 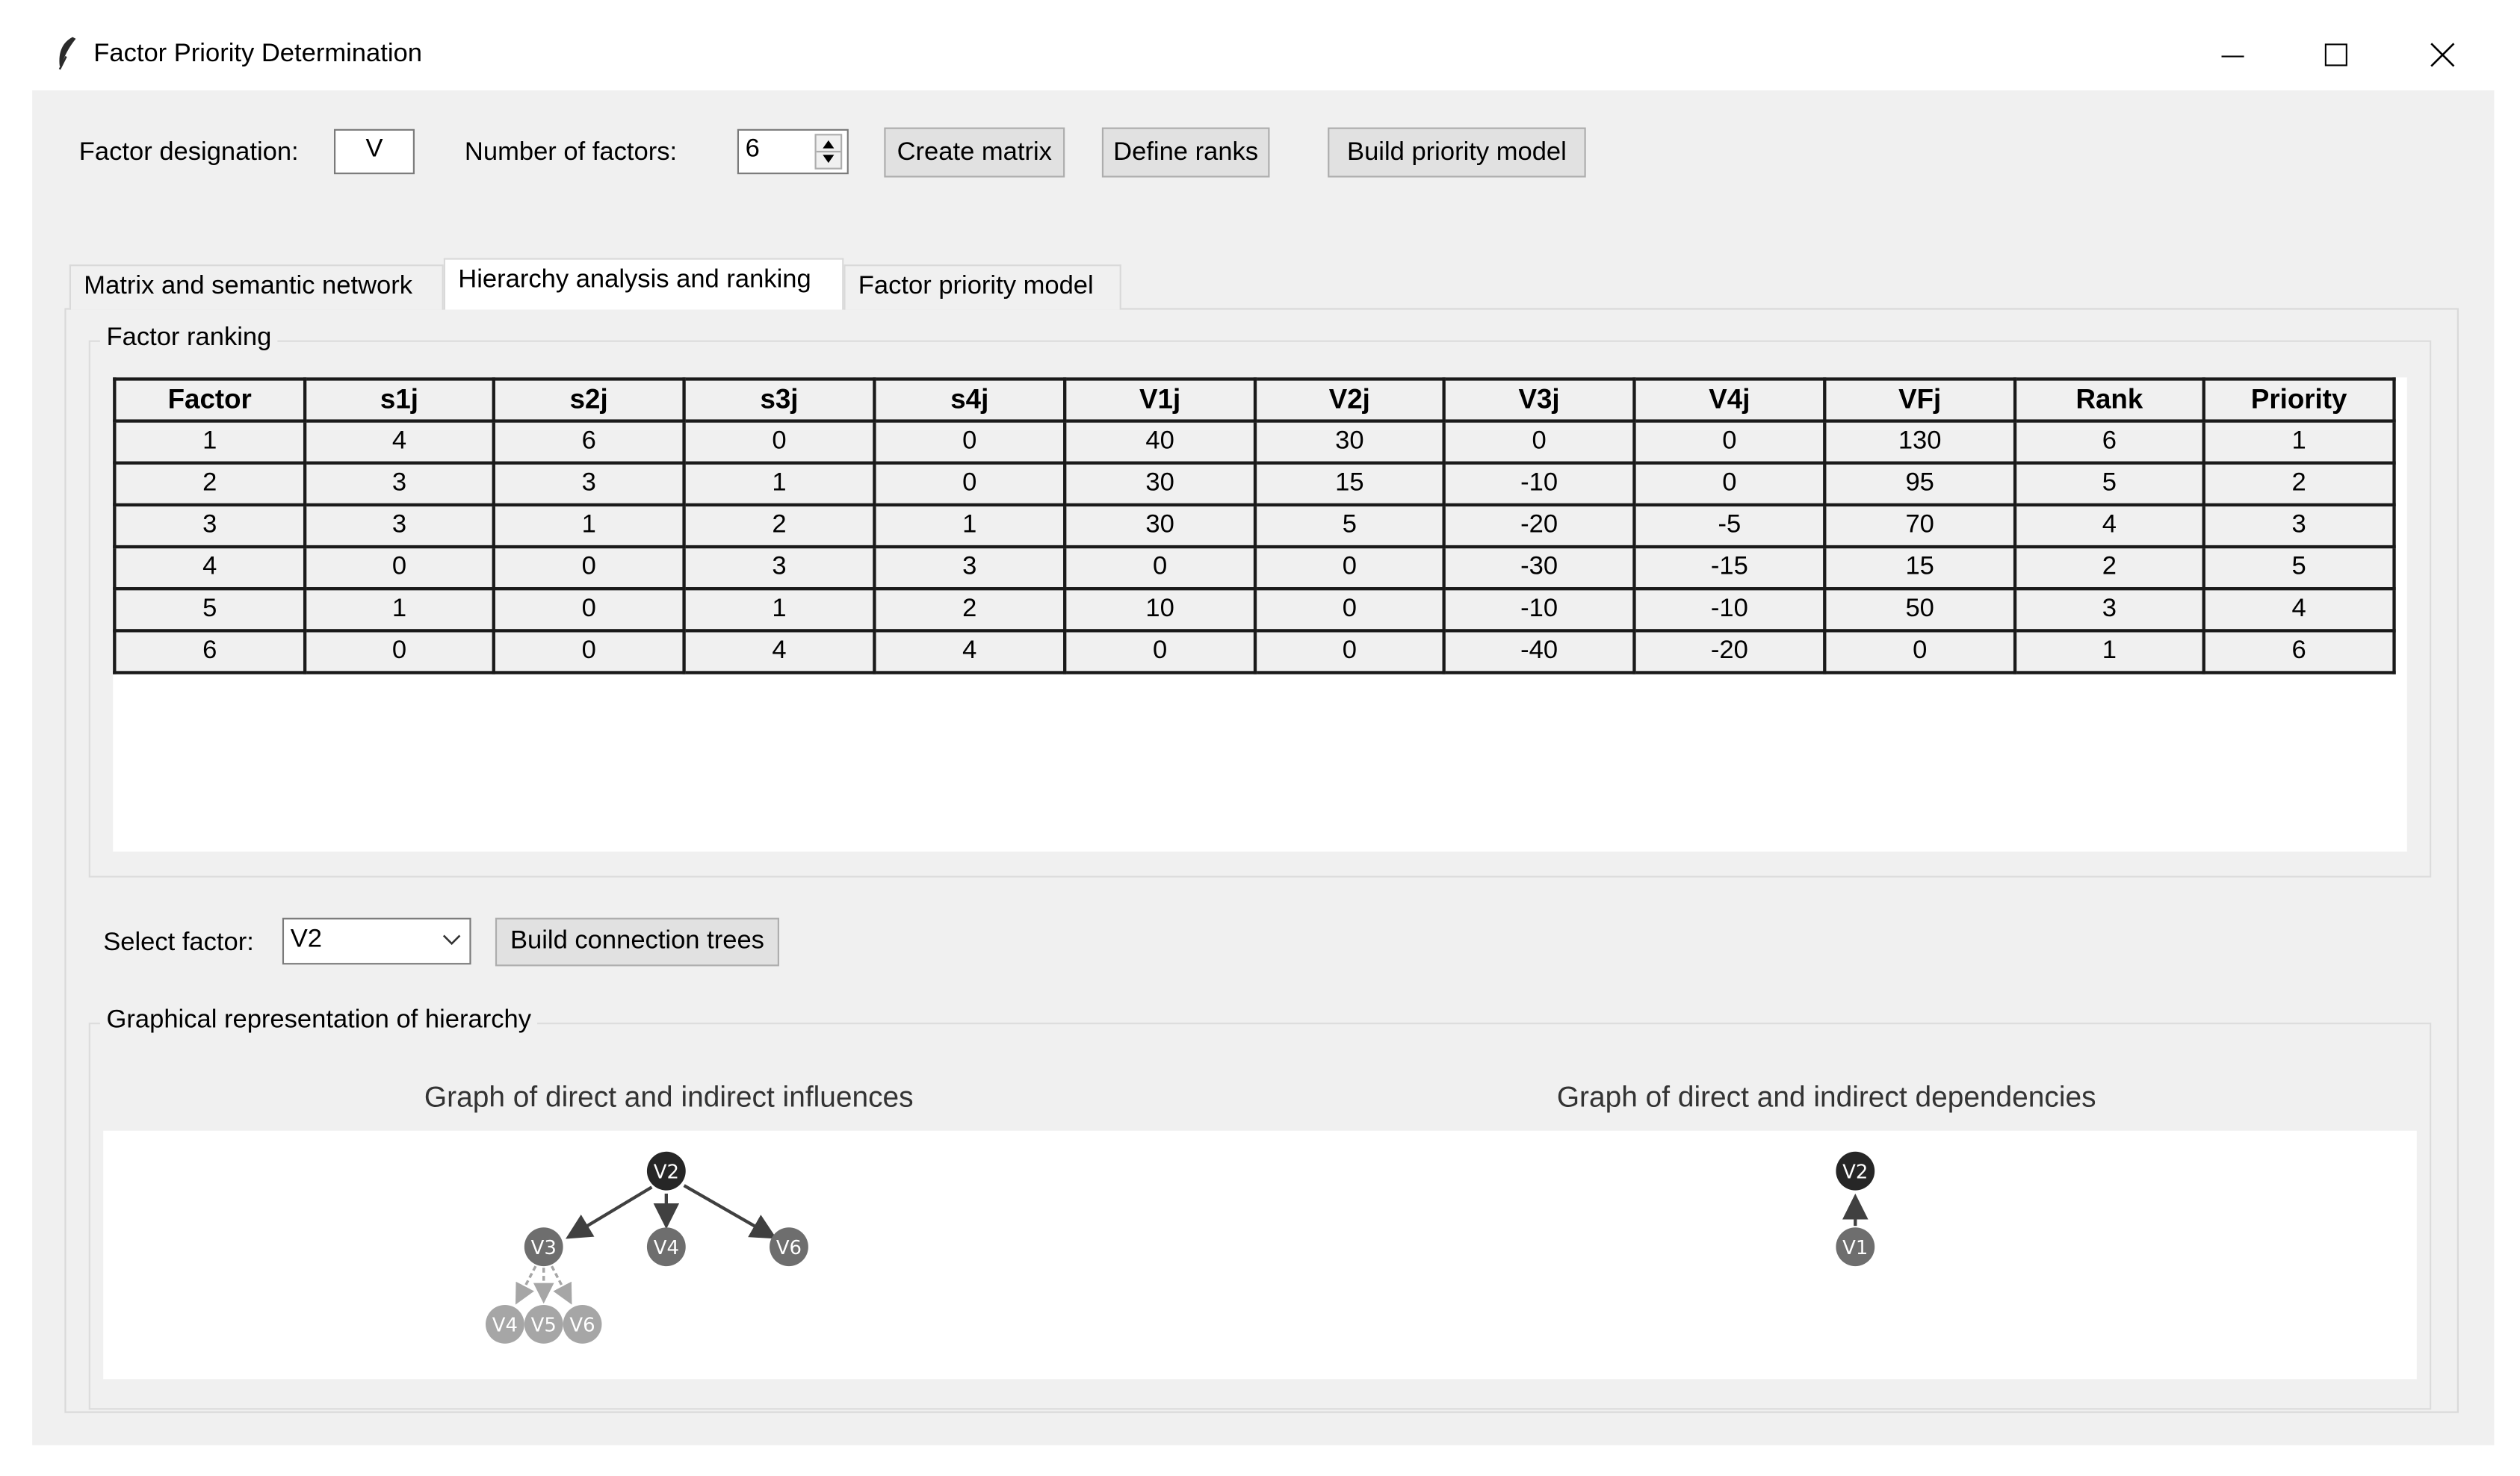 I want to click on table-cell: 50, so click(x=1920, y=610).